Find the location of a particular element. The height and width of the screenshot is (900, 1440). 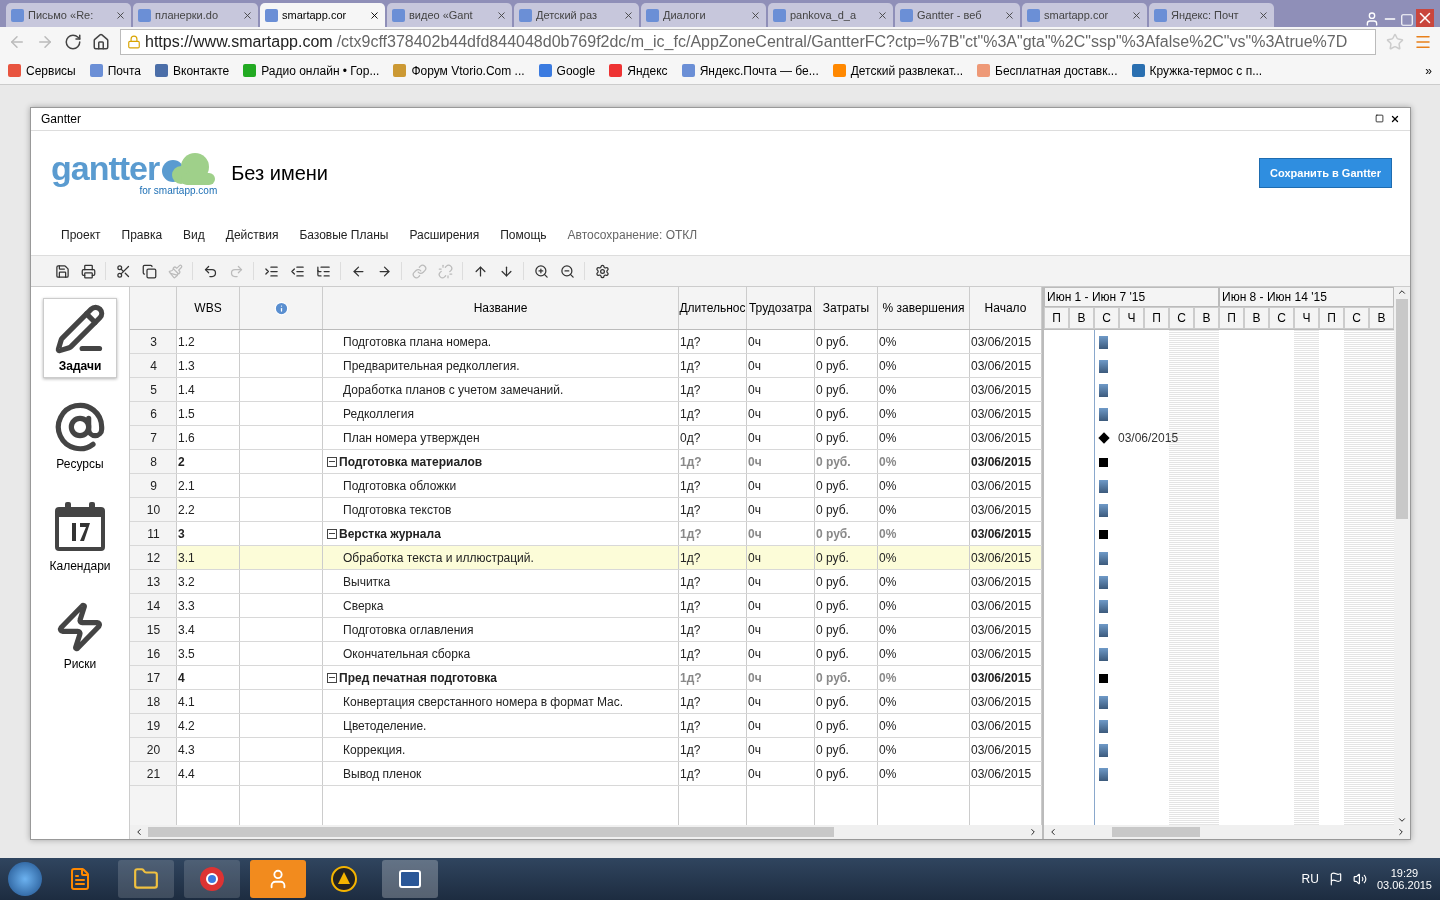

browser-tab: Детский раз is located at coordinates (576, 15).